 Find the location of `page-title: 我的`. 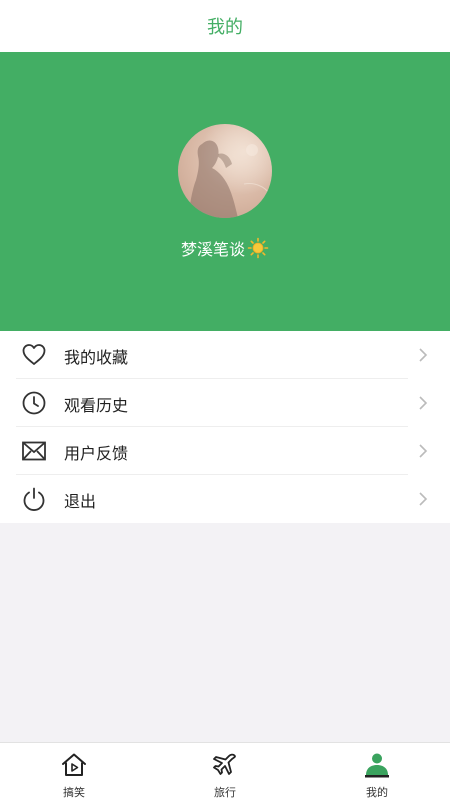

page-title: 我的 is located at coordinates (225, 27).